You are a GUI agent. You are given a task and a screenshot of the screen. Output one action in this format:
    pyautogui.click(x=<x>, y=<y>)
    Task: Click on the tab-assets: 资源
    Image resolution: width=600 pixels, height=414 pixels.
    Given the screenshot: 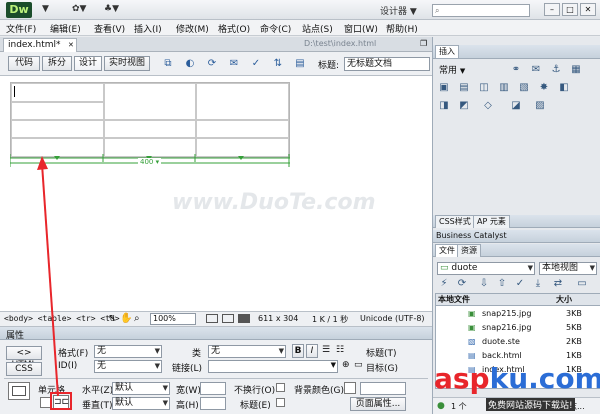 What is the action you would take?
    pyautogui.click(x=469, y=250)
    